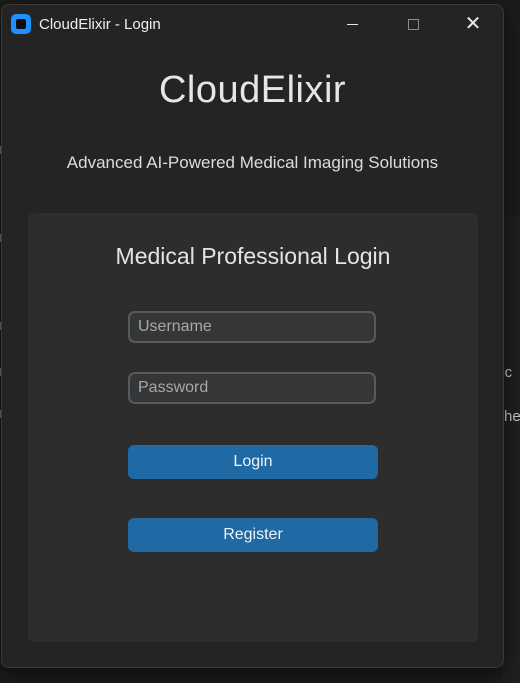 This screenshot has height=683, width=520. What do you see at coordinates (511, 449) in the screenshot?
I see `background-panel` at bounding box center [511, 449].